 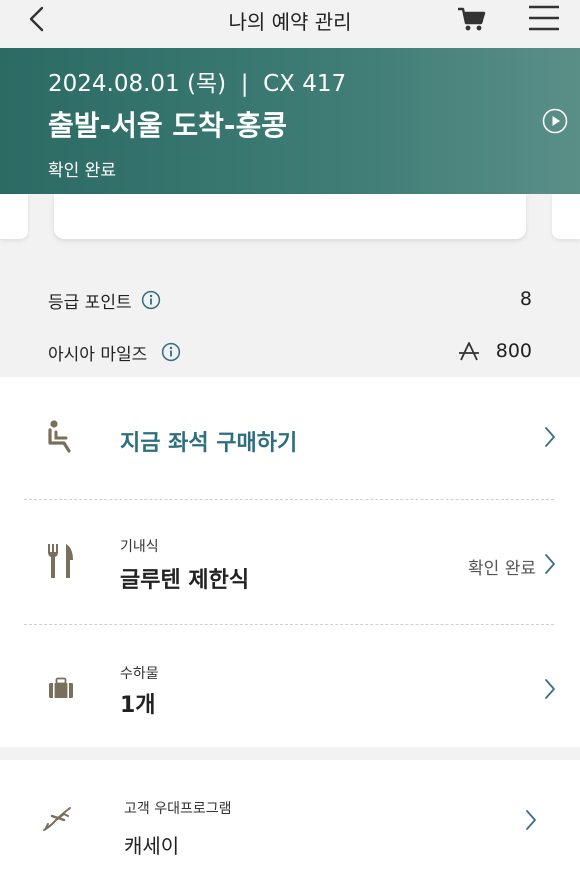 I want to click on asia-miles-value: 800, so click(x=513, y=351).